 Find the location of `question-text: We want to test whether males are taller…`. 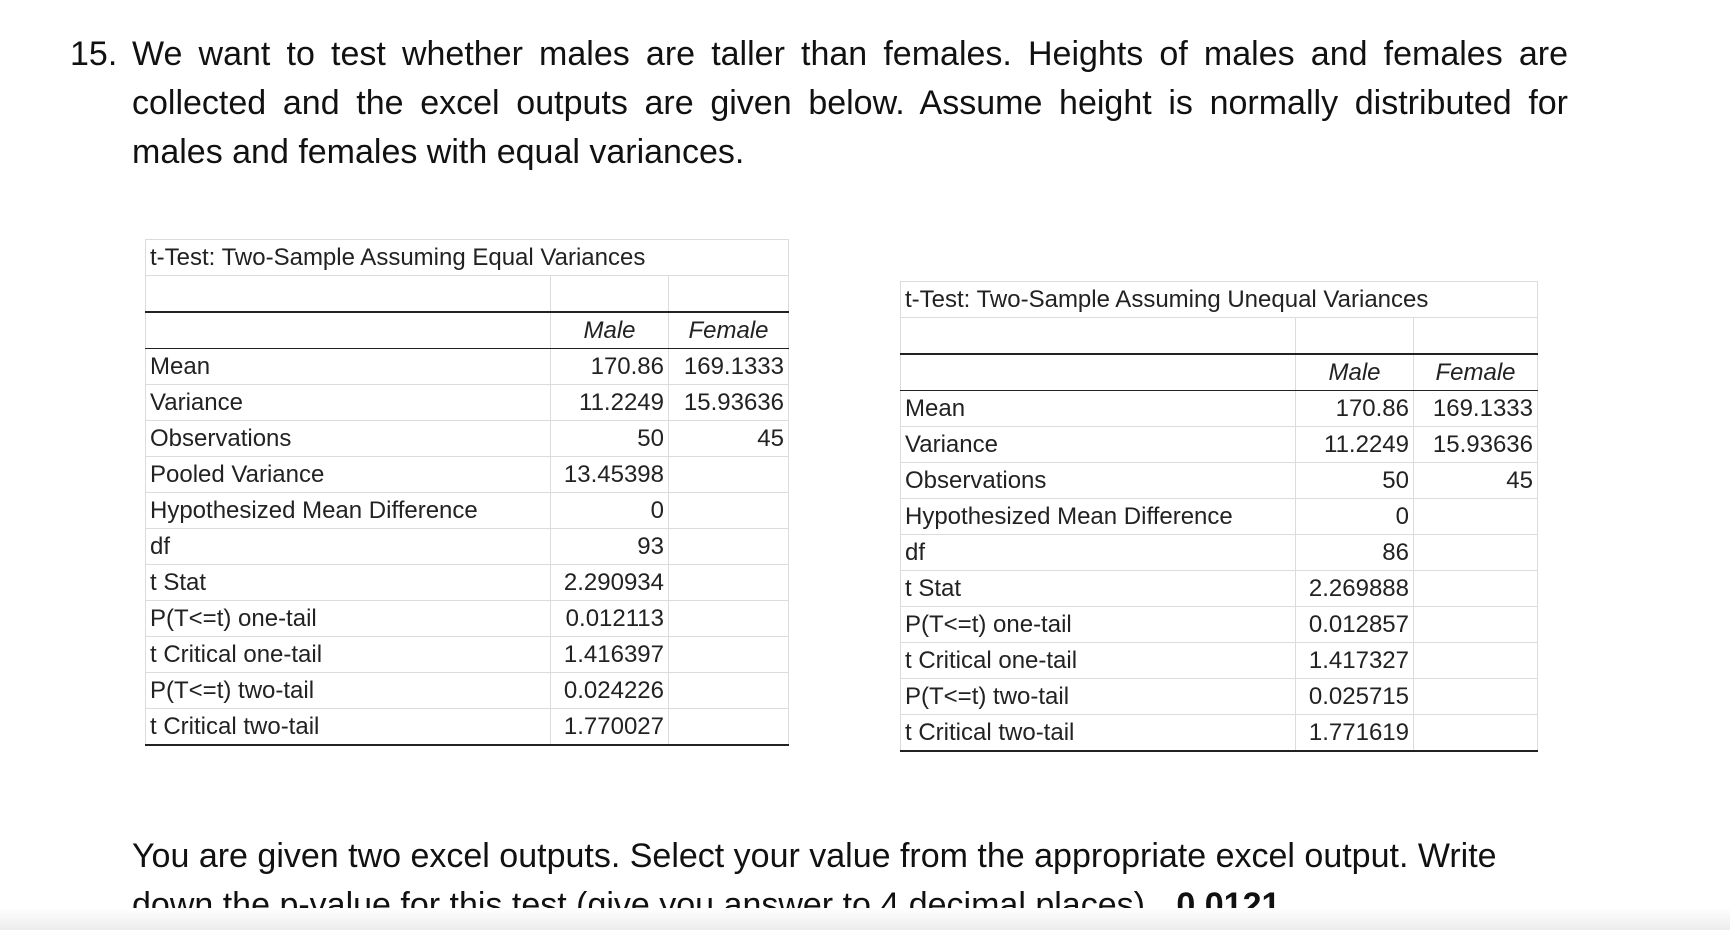

question-text: We want to test whether males are taller… is located at coordinates (850, 103).